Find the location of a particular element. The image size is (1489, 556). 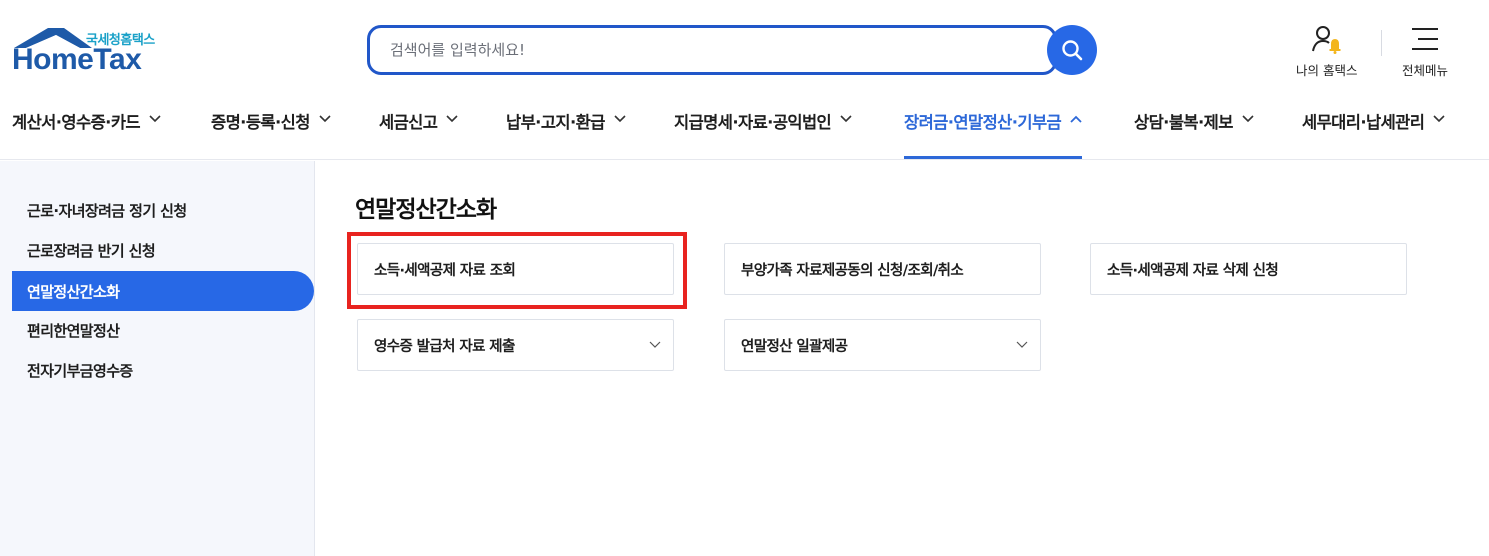

card-deduction-lookup: 소득·세액공제 자료 조회 is located at coordinates (515, 269).